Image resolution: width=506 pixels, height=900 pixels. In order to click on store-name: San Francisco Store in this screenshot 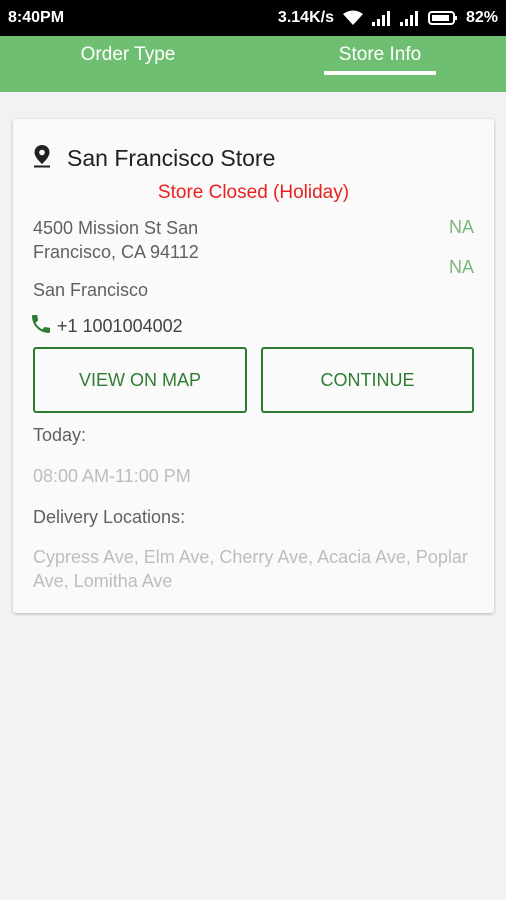, I will do `click(171, 158)`.